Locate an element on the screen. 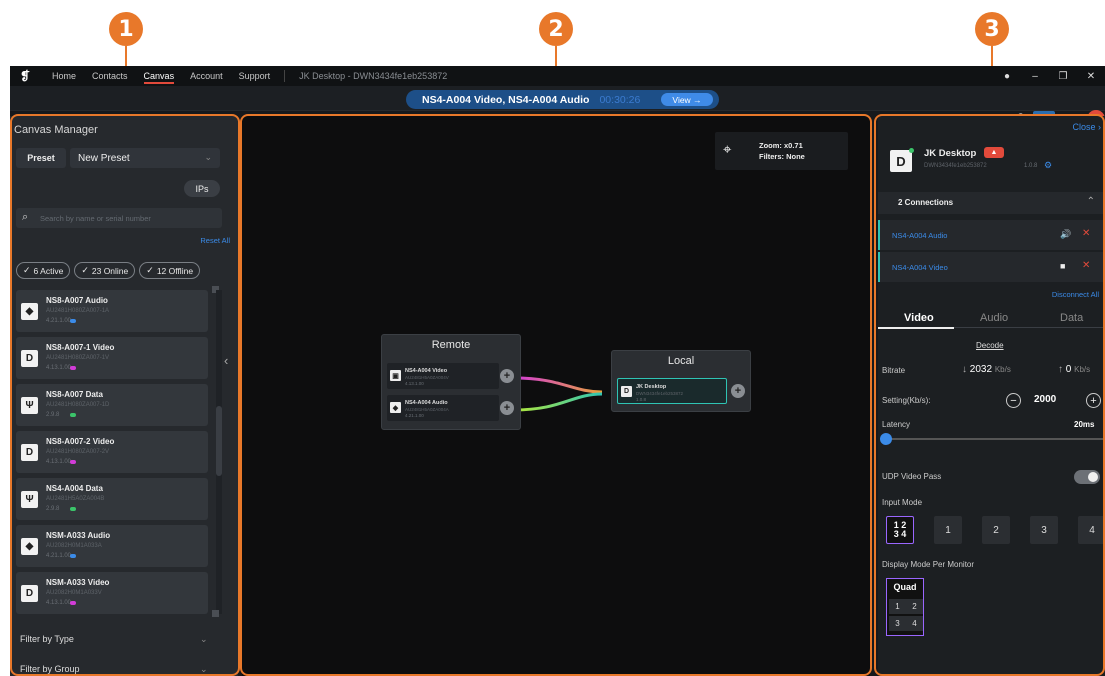  nav-canvas: Canvas is located at coordinates (158, 76).